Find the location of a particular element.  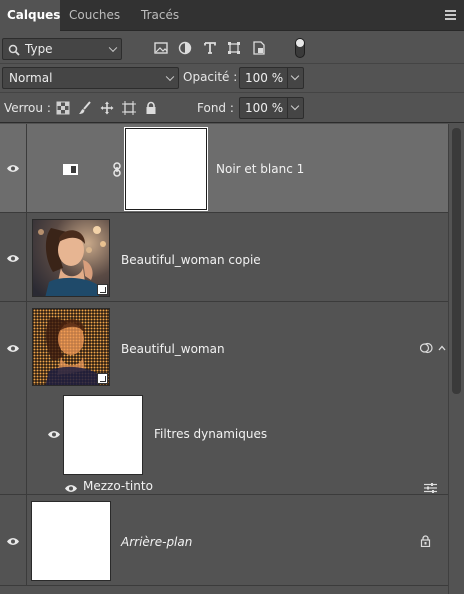

adjustment-filter-icon is located at coordinates (185, 48).